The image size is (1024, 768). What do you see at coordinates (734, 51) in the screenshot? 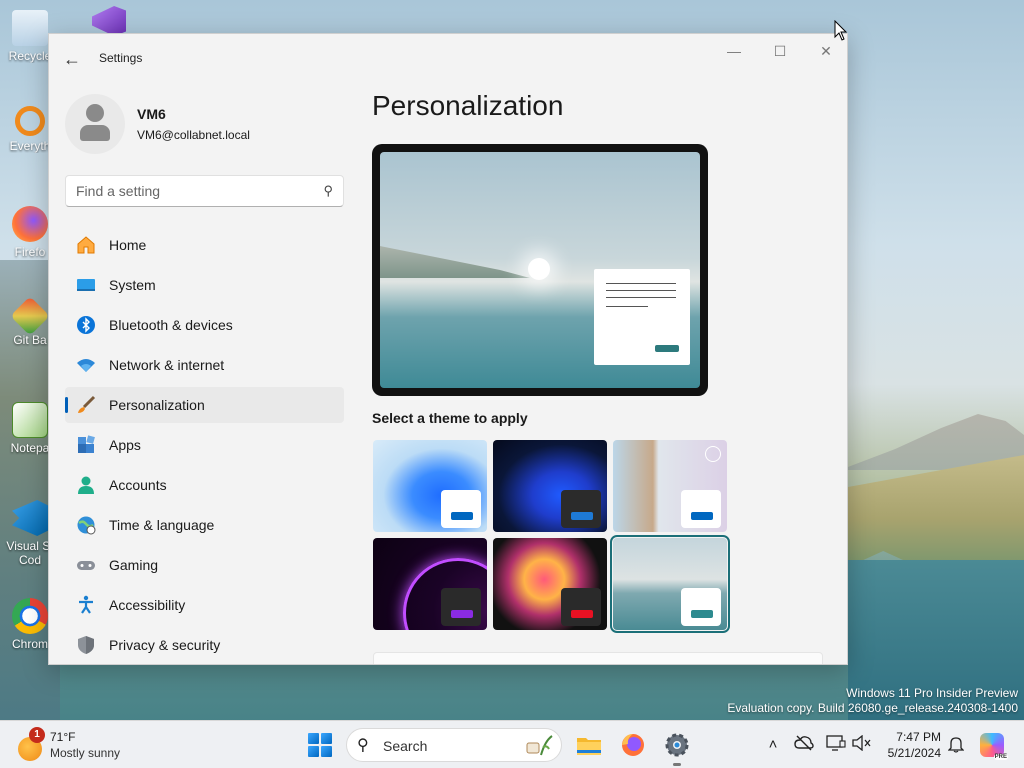
I see `minimize-button: —` at bounding box center [734, 51].